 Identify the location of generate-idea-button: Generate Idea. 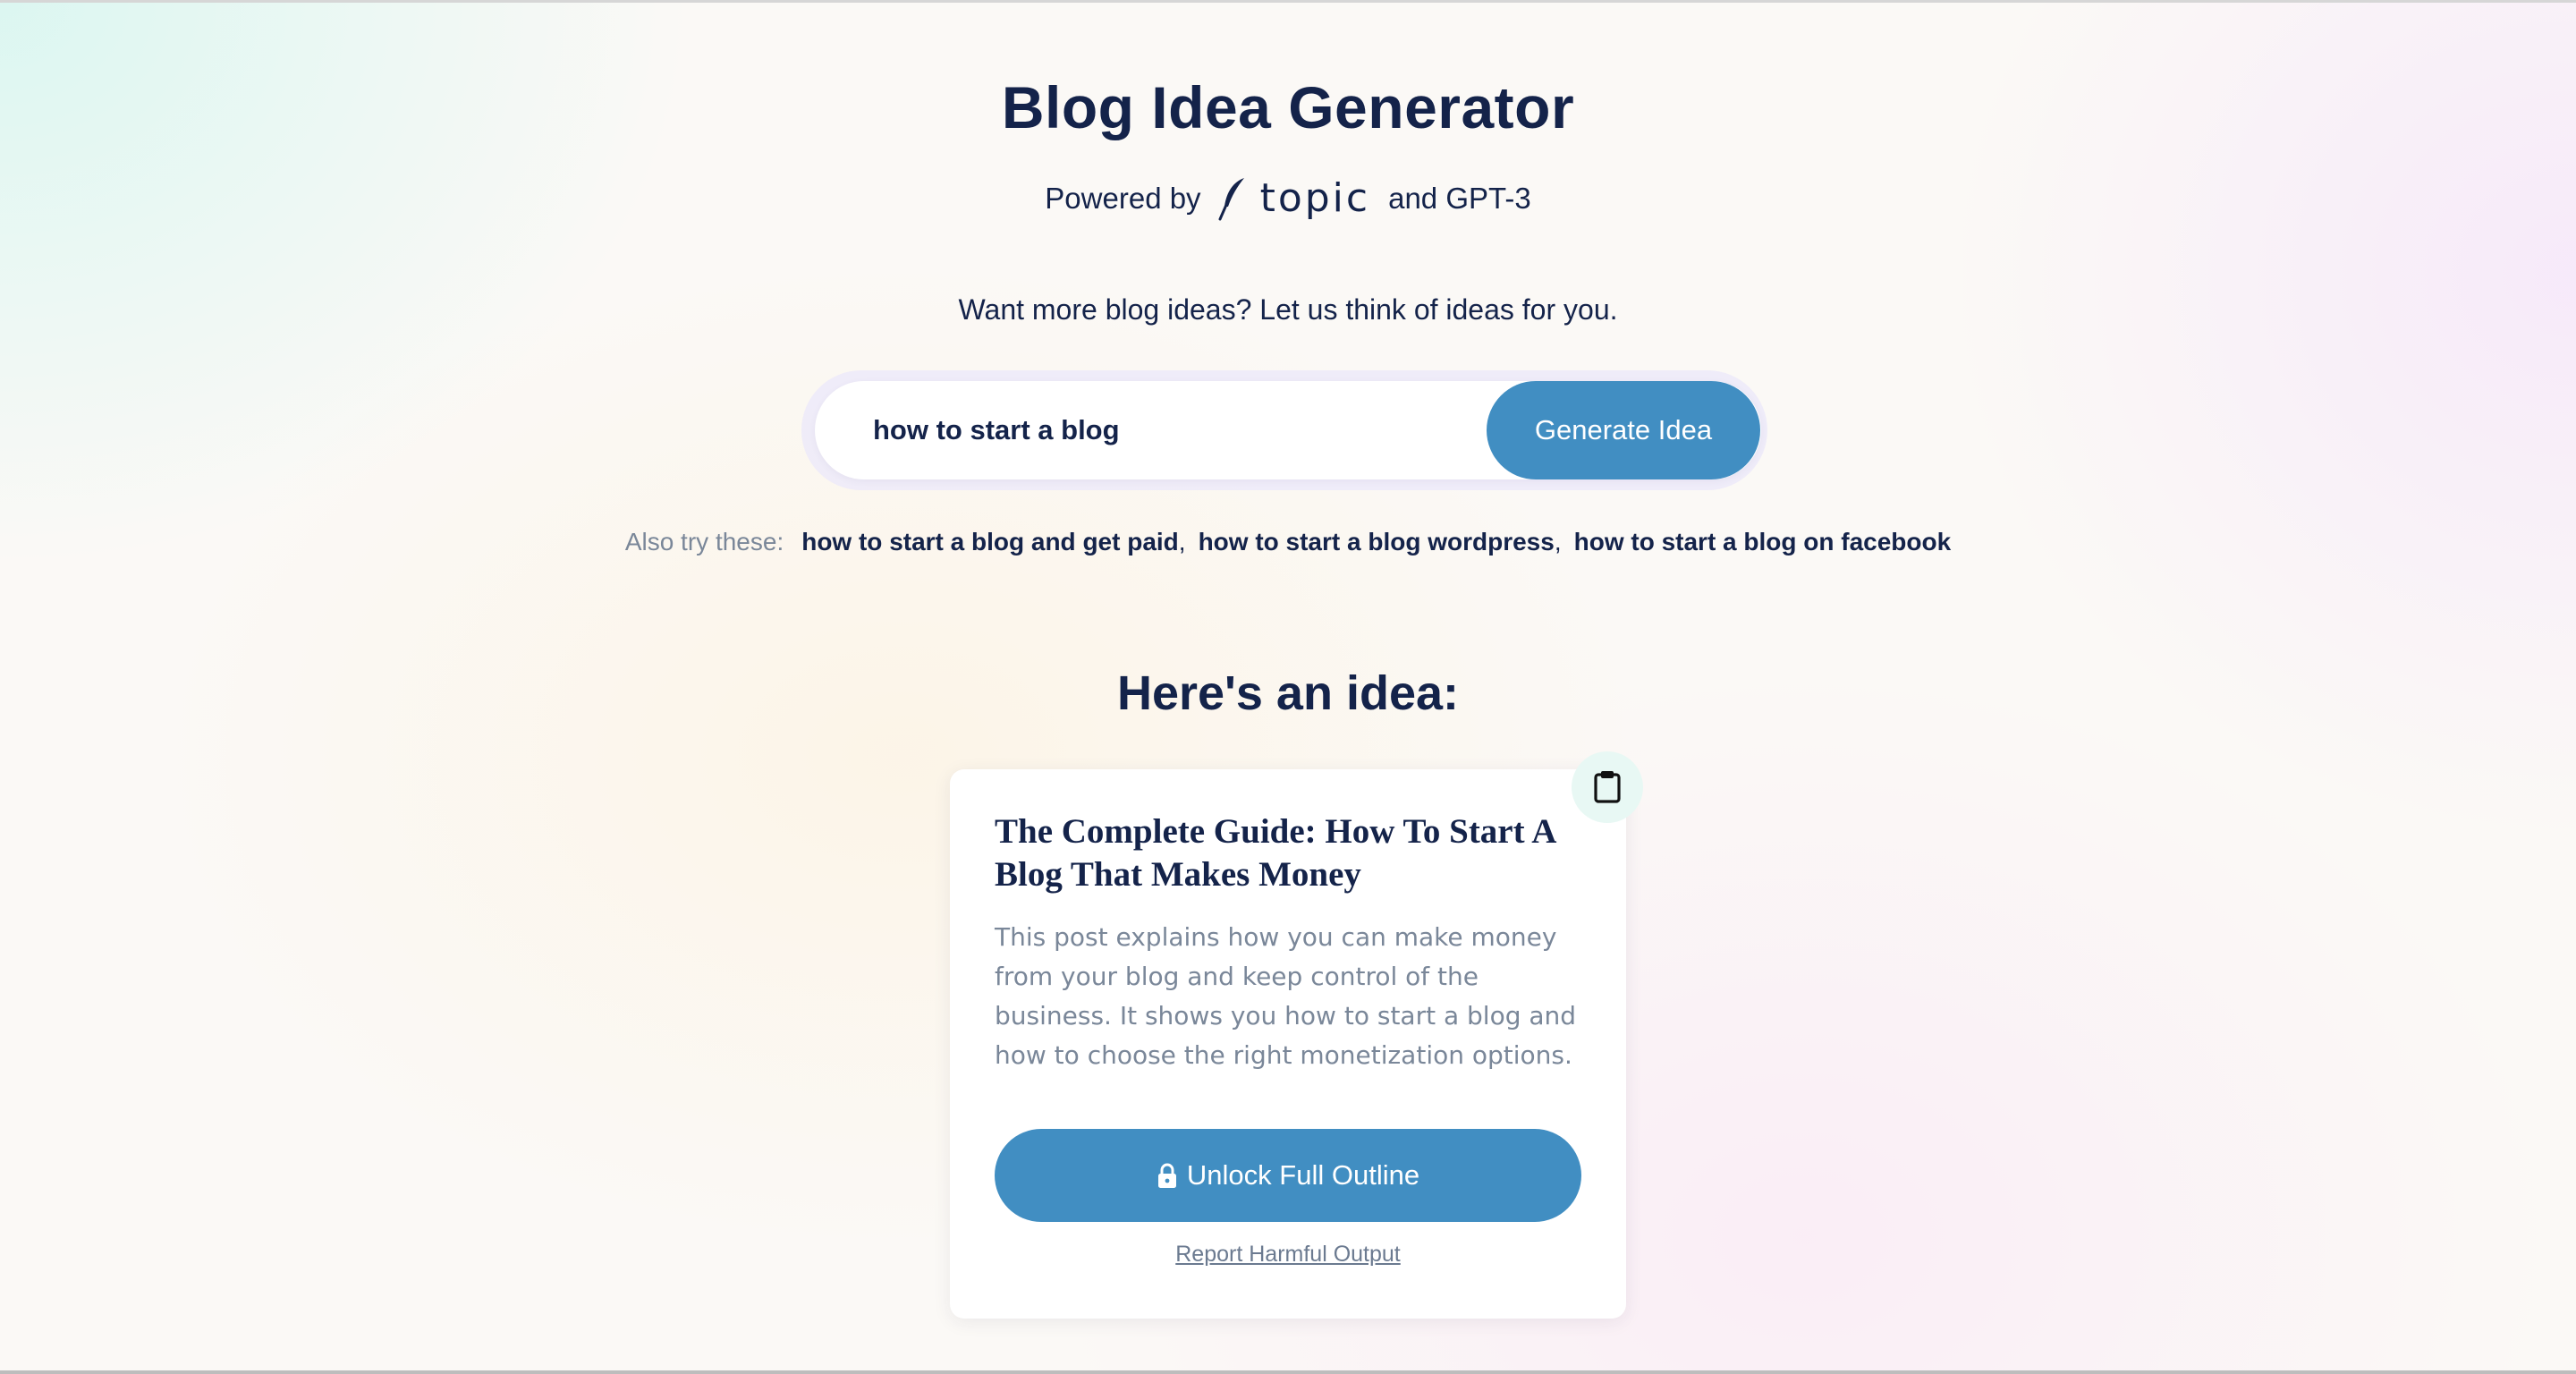
(1623, 430).